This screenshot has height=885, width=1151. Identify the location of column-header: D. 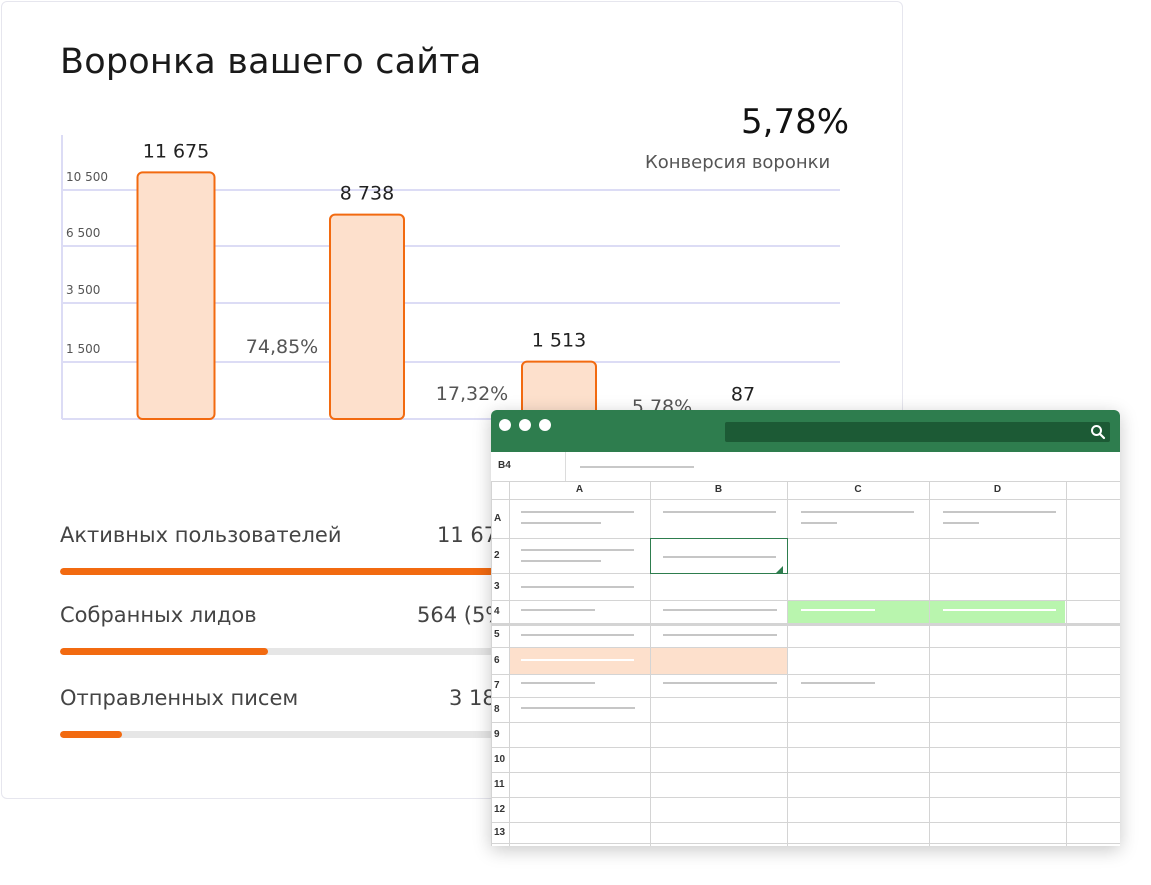
(997, 489).